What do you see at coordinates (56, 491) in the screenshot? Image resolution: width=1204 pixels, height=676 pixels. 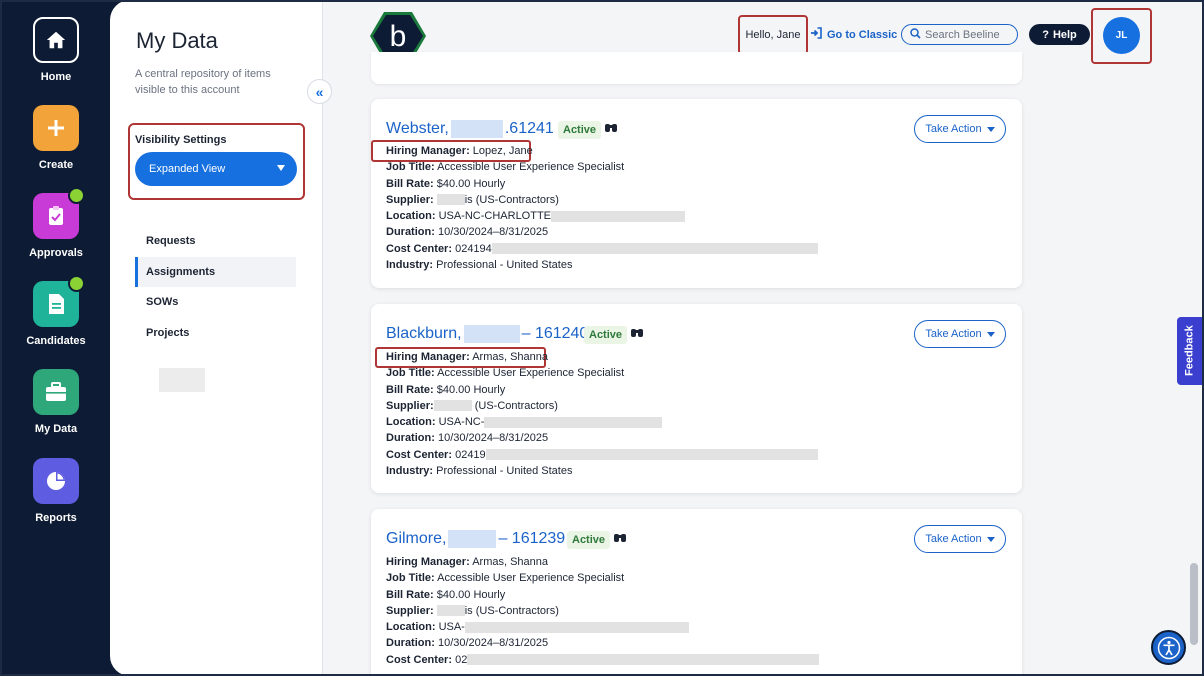 I see `rail-item-reports: Reports` at bounding box center [56, 491].